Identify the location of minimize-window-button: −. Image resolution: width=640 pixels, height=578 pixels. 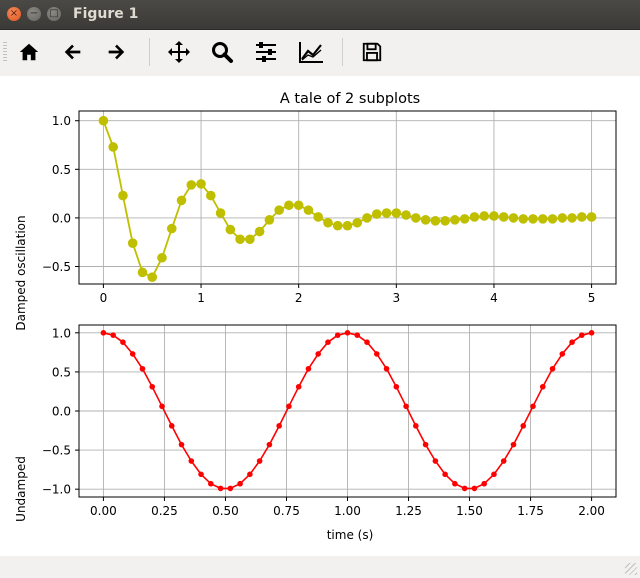
(34, 14).